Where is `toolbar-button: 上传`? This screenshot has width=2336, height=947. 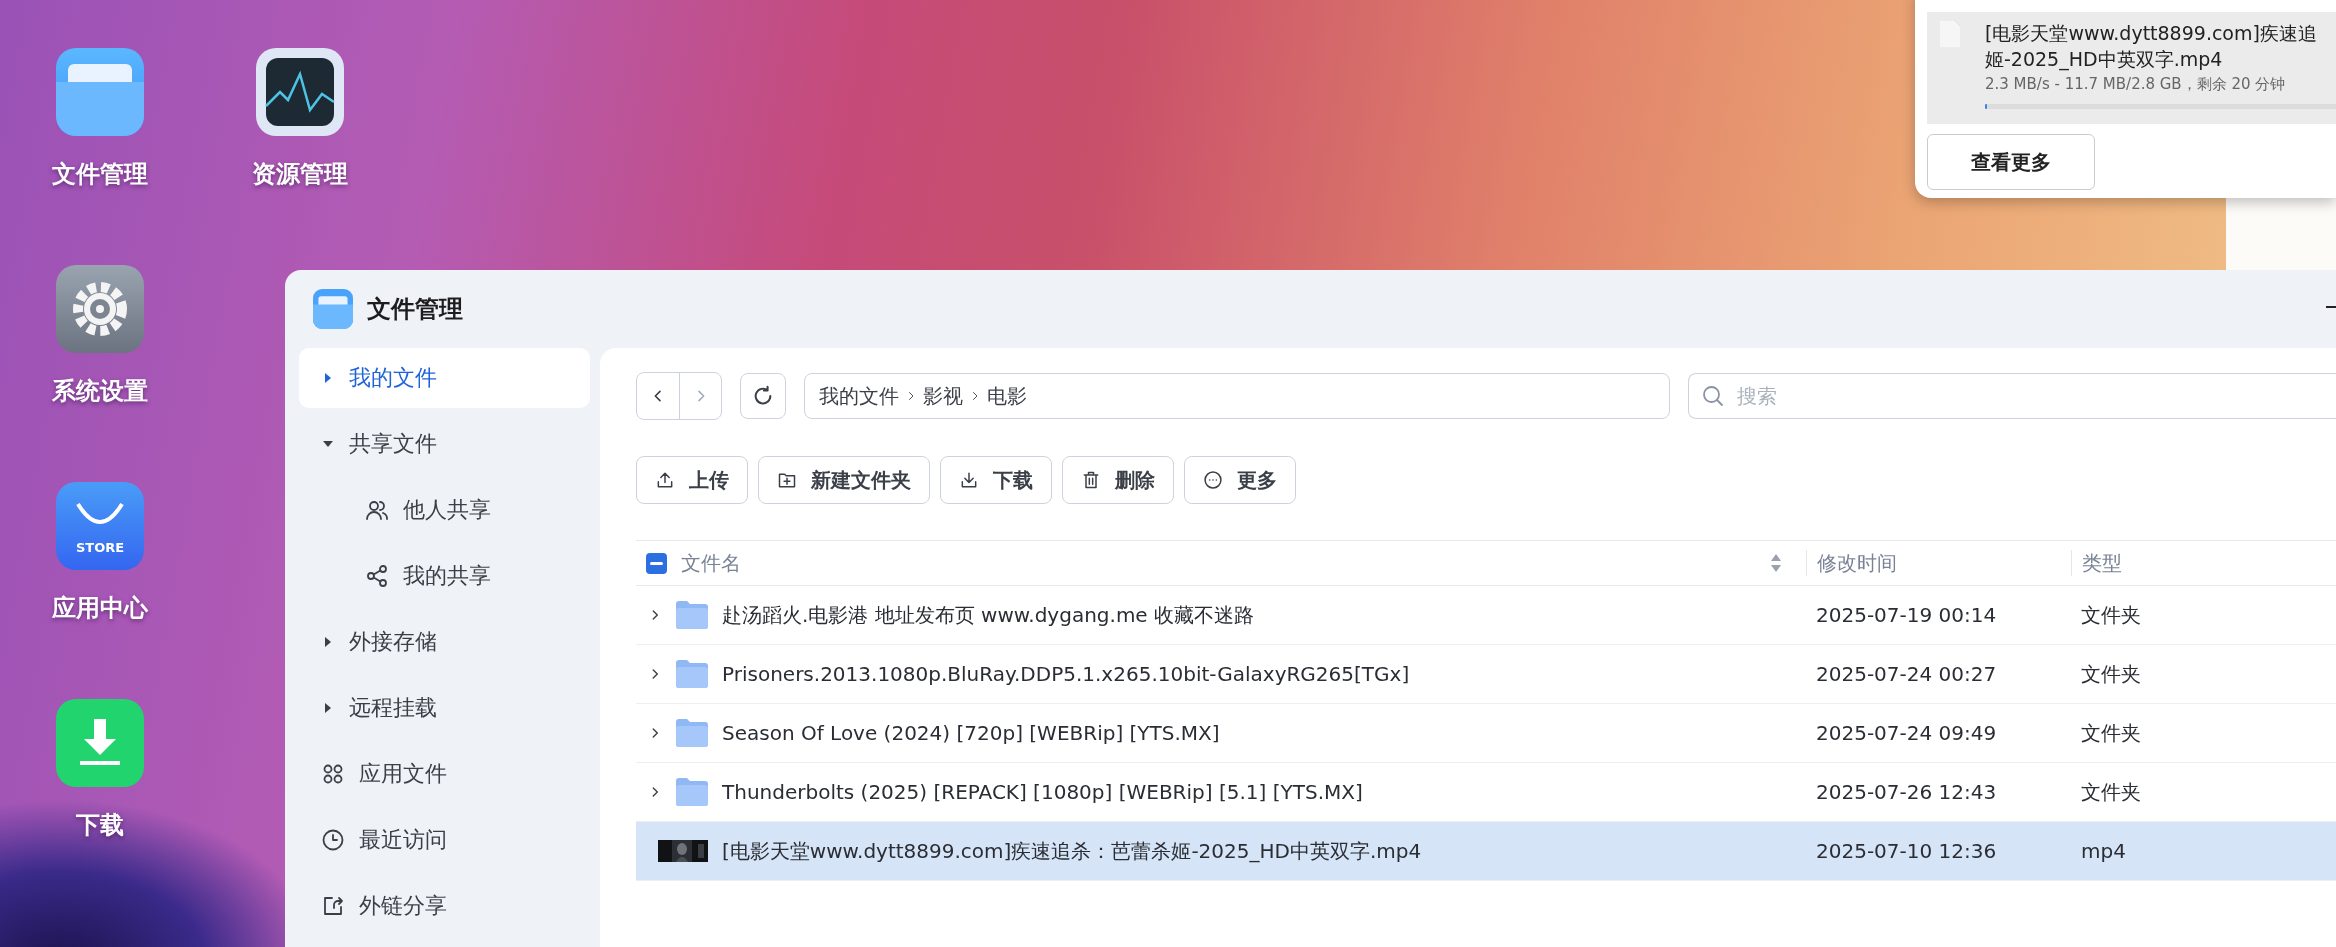 toolbar-button: 上传 is located at coordinates (692, 480).